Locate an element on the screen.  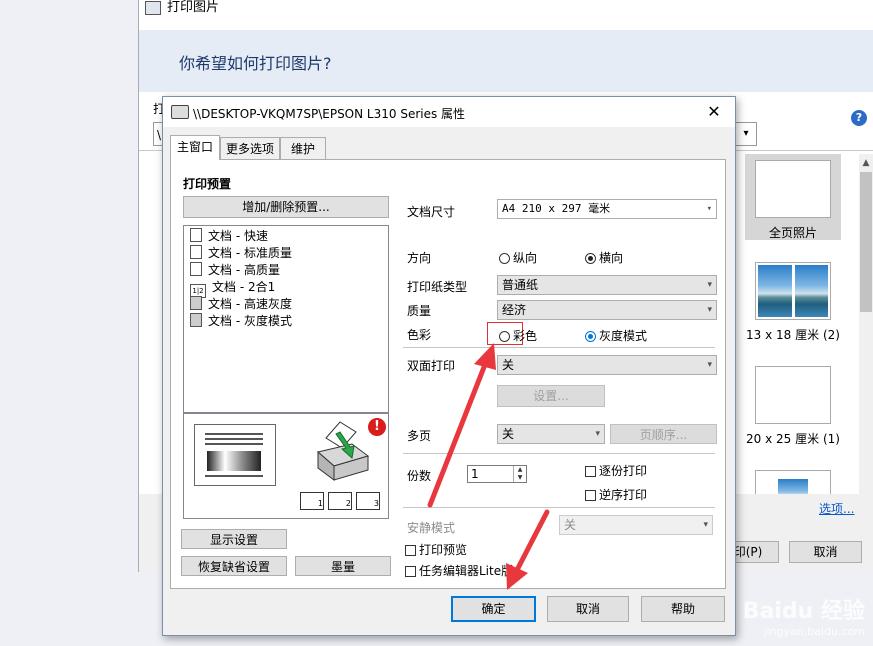
printer-icon is located at coordinates (180, 112).